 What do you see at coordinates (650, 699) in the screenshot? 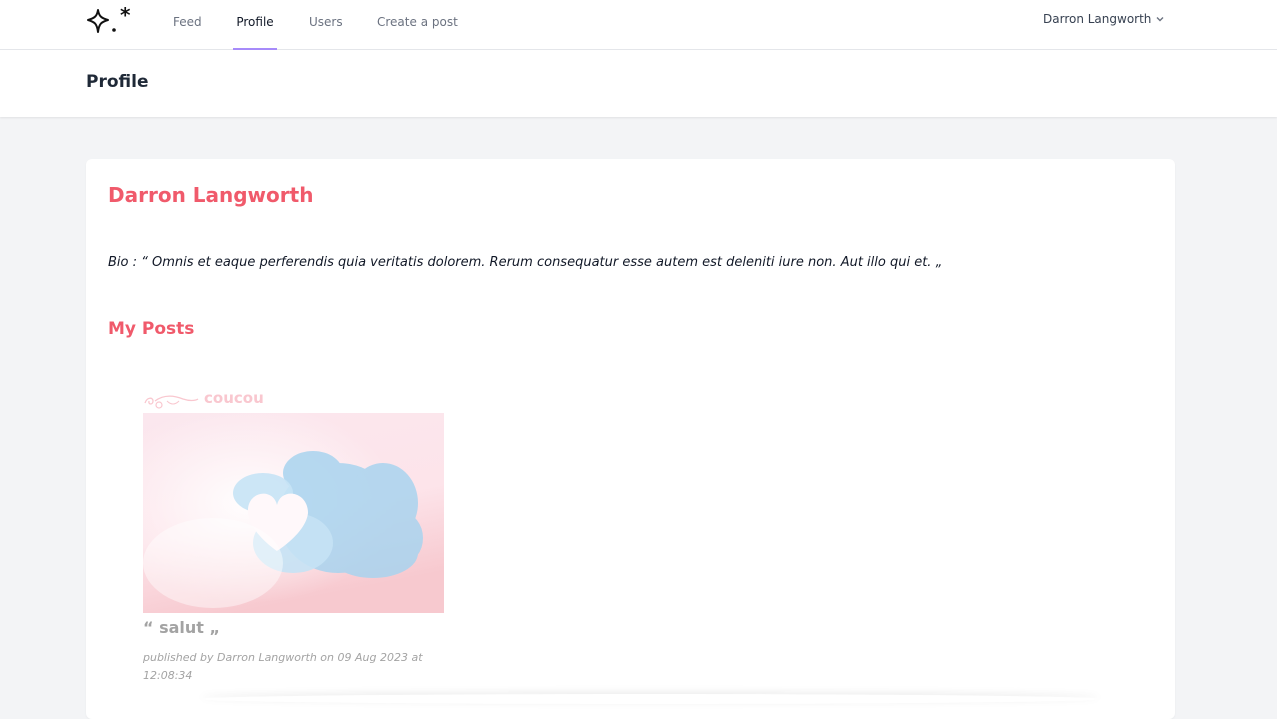
I see `bottom-floating-bar-shadow` at bounding box center [650, 699].